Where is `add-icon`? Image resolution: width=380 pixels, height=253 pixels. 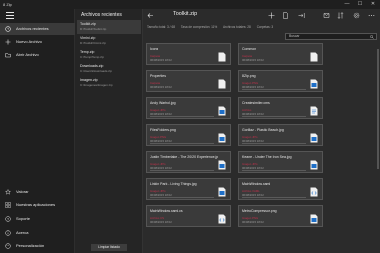
add-icon is located at coordinates (271, 15).